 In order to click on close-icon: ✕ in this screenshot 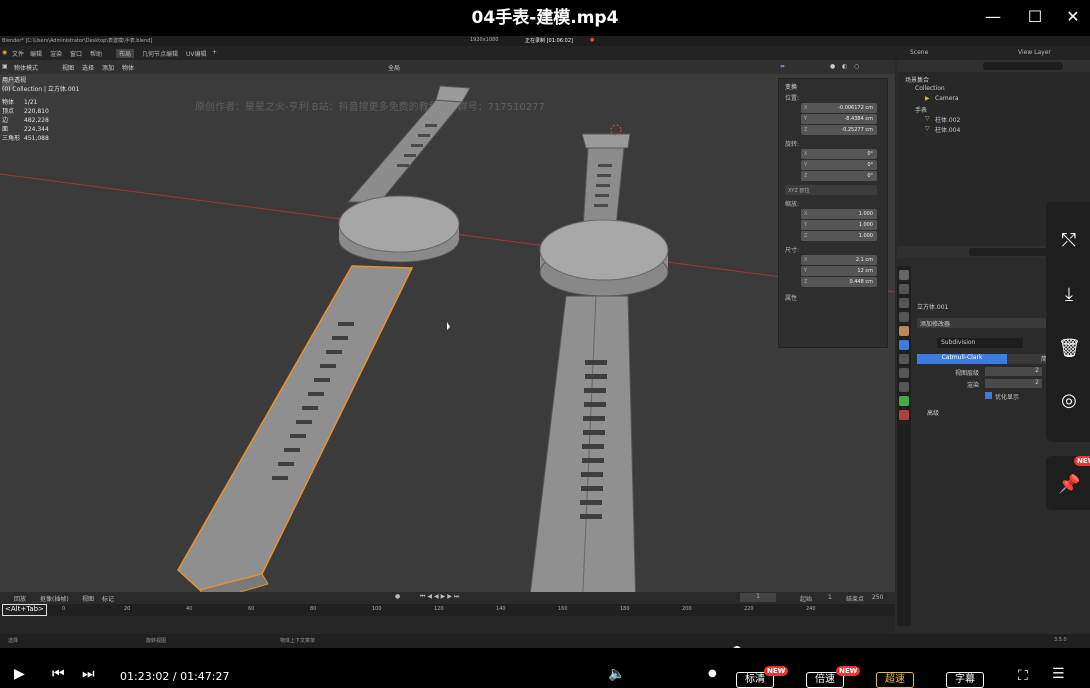, I will do `click(1073, 17)`.